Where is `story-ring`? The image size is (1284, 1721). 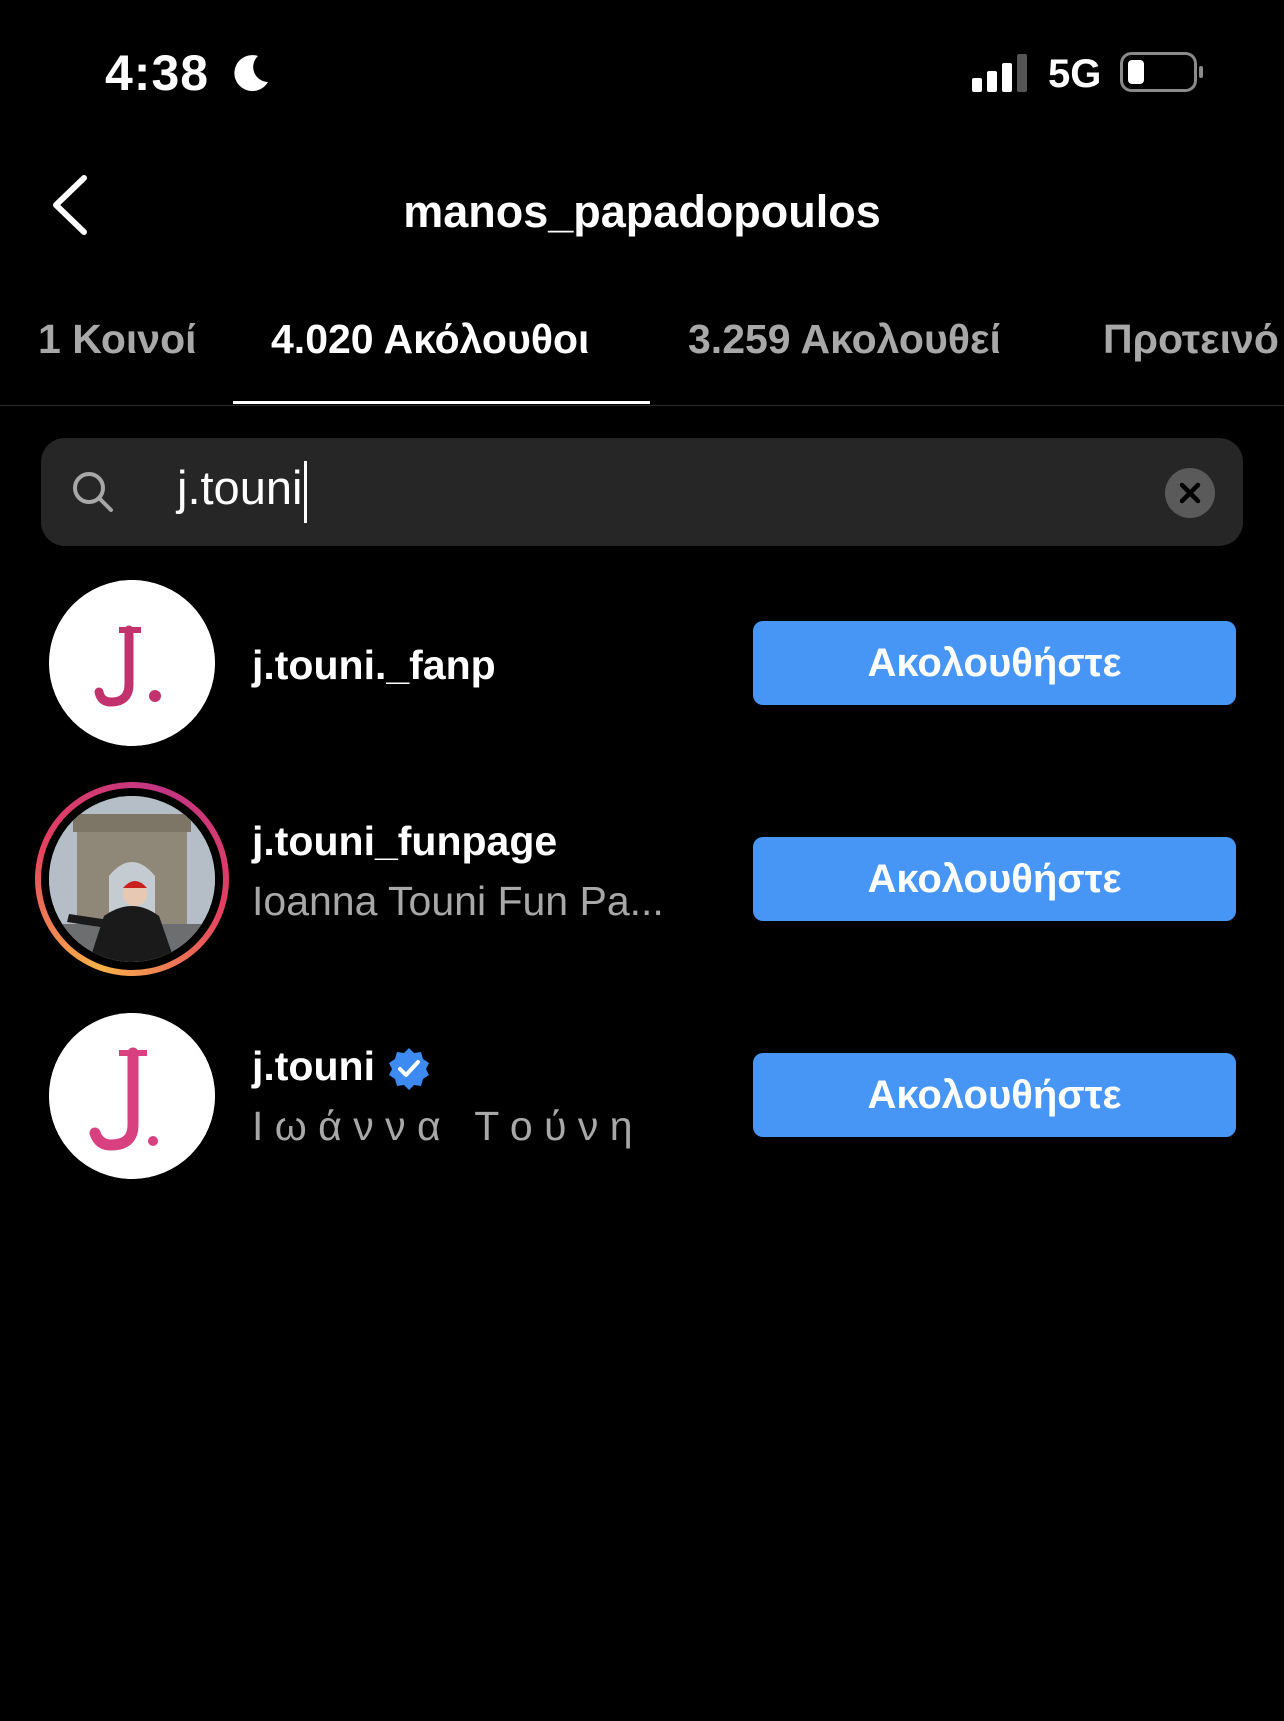
story-ring is located at coordinates (132, 879).